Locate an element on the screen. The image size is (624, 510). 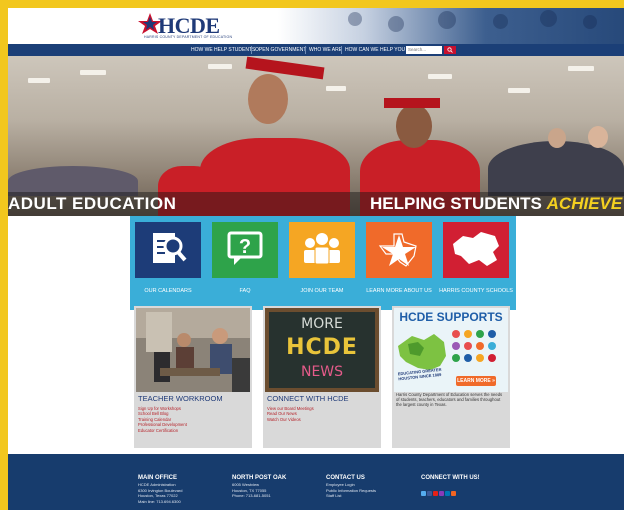
quick-link-learn-more is located at coordinates (399, 250).